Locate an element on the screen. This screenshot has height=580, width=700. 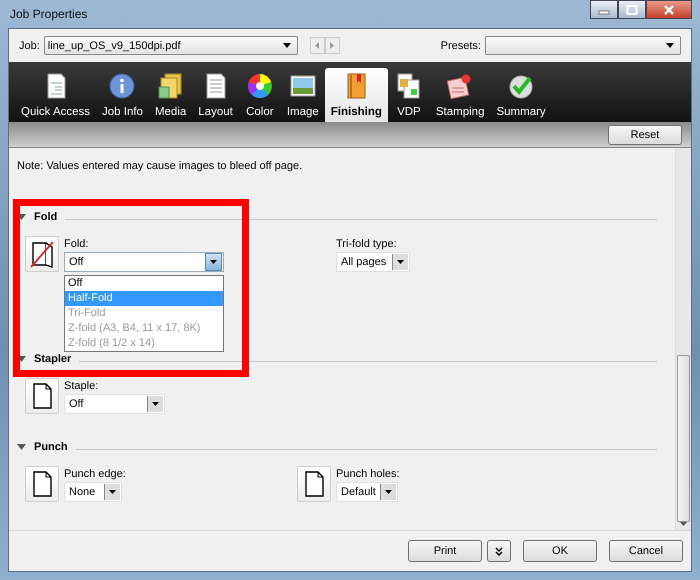
section-title: Fold is located at coordinates (46, 217).